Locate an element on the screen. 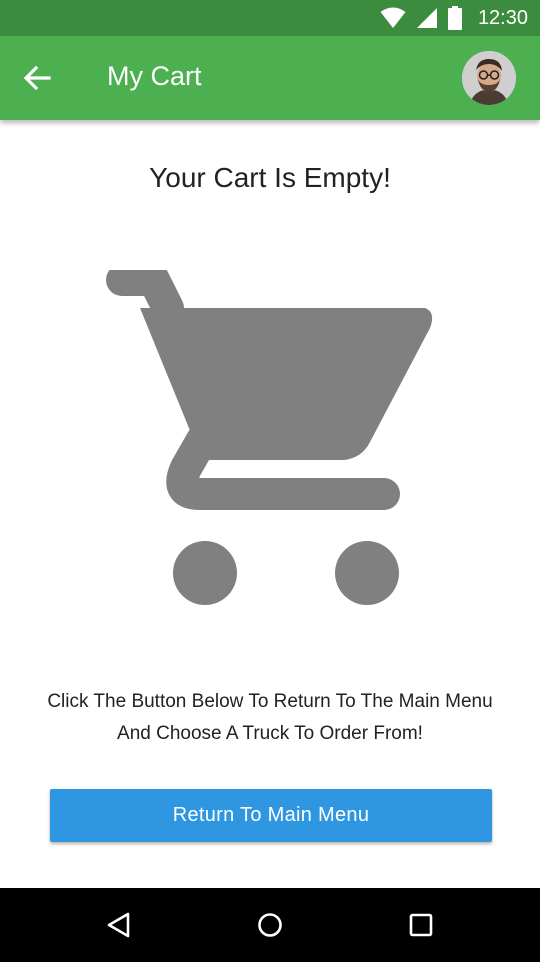  nav-back-button is located at coordinates (119, 925).